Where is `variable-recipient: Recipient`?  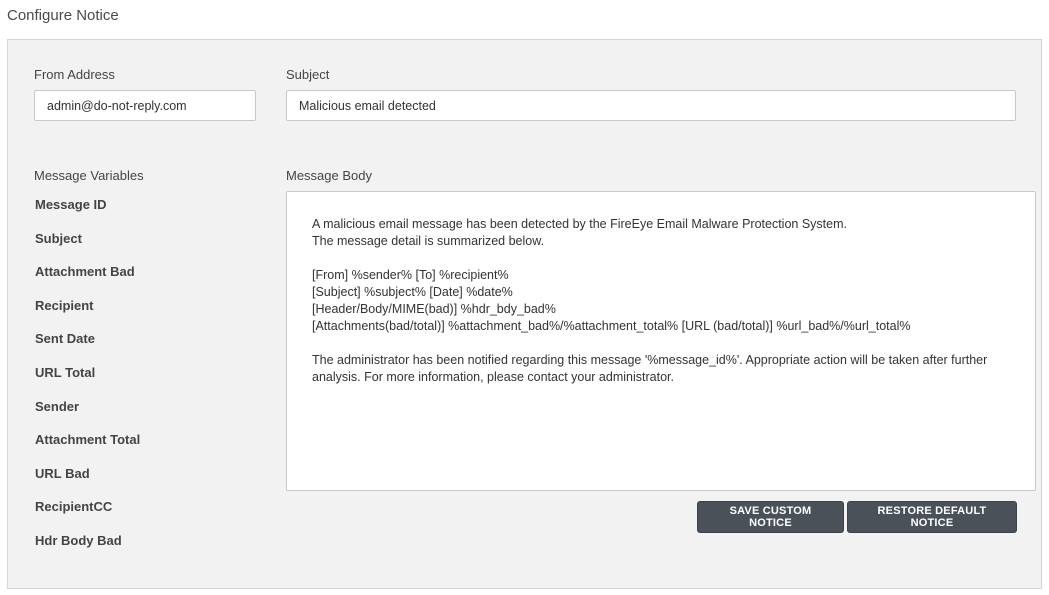 variable-recipient: Recipient is located at coordinates (87, 313).